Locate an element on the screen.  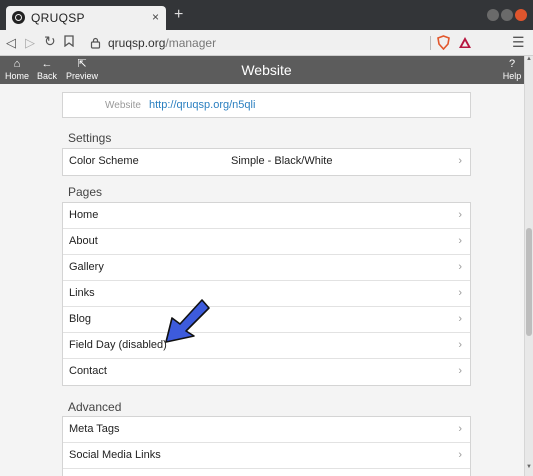
help-button: ? Help is located at coordinates (512, 69).